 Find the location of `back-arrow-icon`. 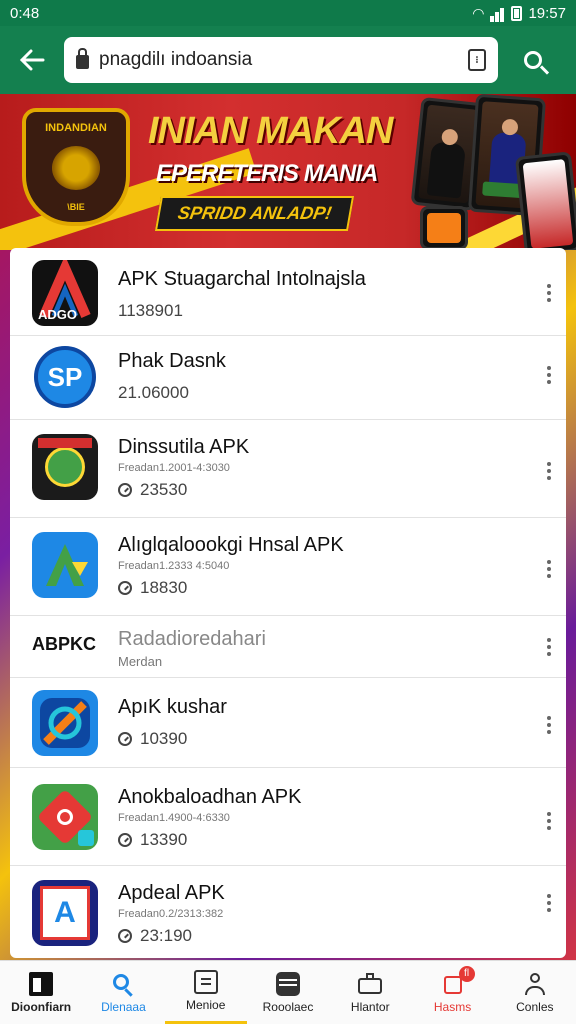

back-arrow-icon is located at coordinates (32, 60).